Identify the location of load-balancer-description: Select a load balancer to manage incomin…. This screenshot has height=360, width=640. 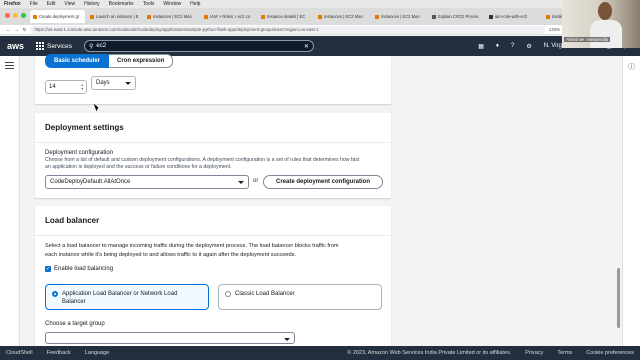
(215, 251).